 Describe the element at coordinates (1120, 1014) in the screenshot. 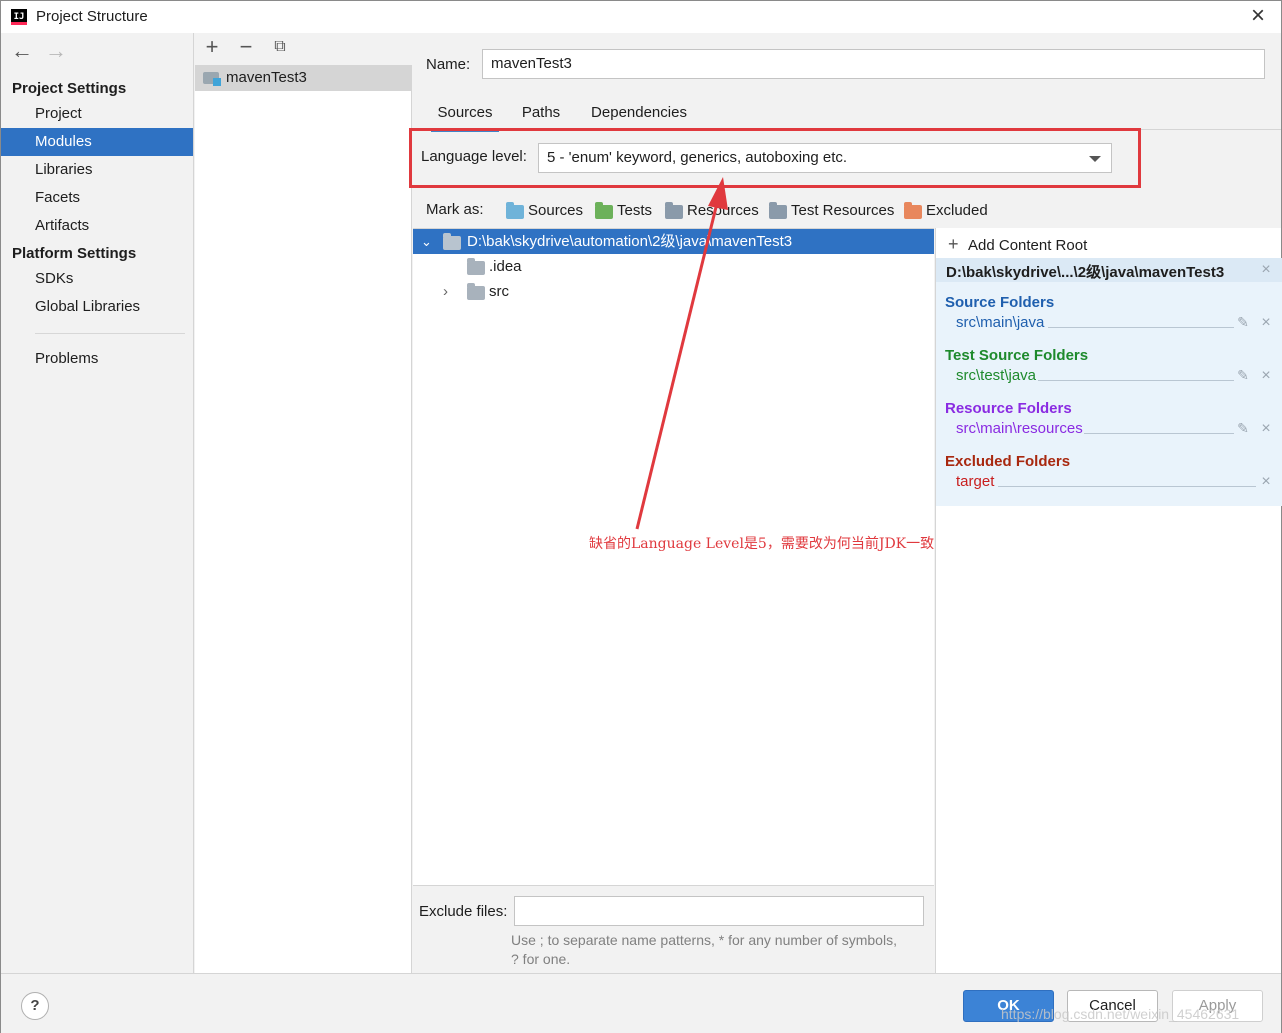

I see `watermark-text: https://blog.csdn.net/weixin_45462631` at that location.